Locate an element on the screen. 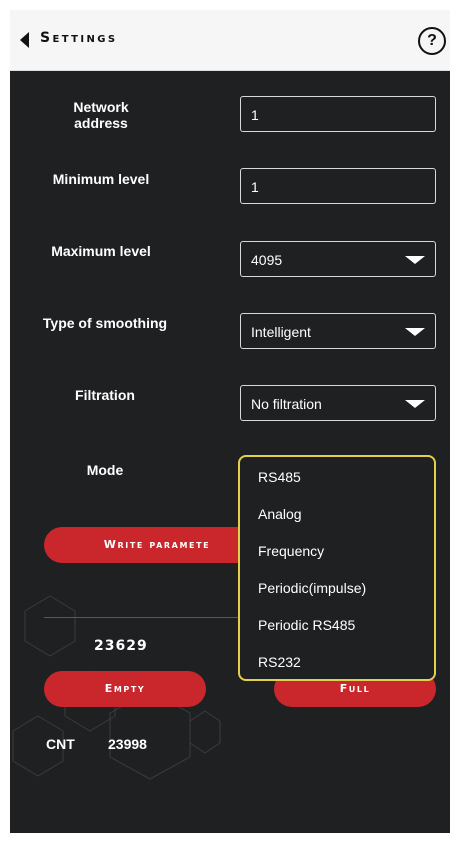 The height and width of the screenshot is (843, 460). back-triangle-icon is located at coordinates (24, 40).